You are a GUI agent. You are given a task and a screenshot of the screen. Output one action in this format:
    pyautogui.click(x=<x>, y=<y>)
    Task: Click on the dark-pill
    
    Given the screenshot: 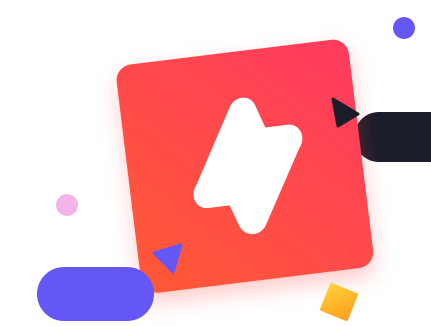 What is the action you would take?
    pyautogui.click(x=392, y=137)
    